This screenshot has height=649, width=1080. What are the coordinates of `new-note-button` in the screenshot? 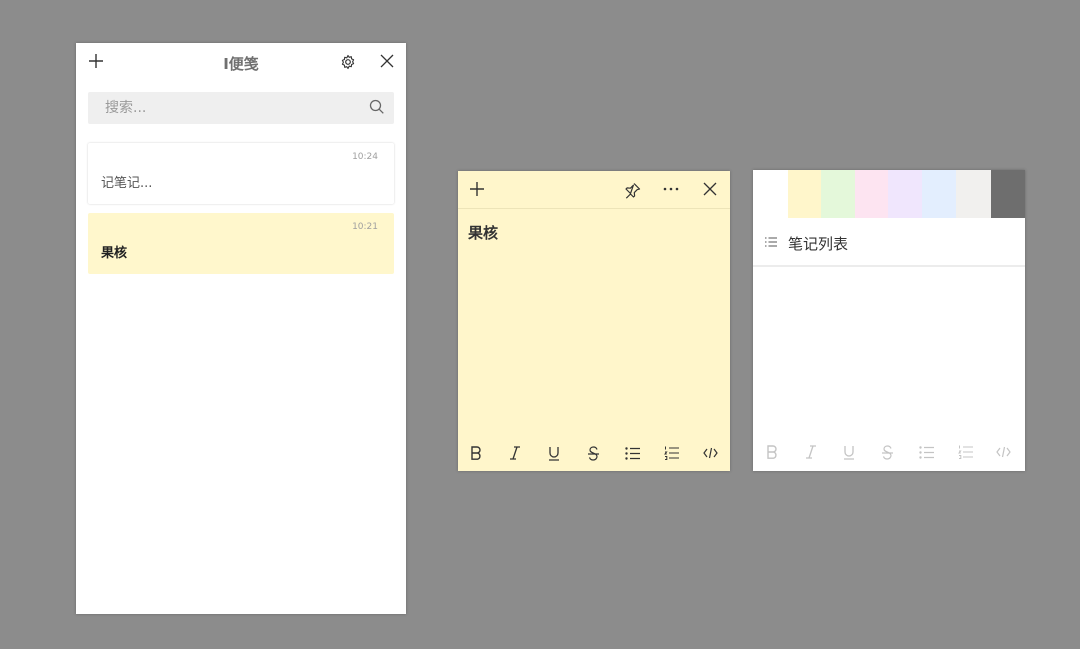 It's located at (477, 189).